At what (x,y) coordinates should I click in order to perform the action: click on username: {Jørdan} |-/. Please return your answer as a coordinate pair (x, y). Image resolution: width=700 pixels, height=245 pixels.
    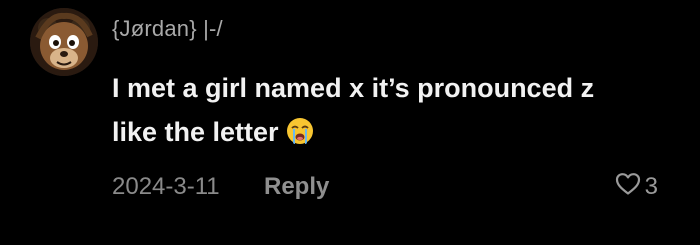
    Looking at the image, I should click on (167, 29).